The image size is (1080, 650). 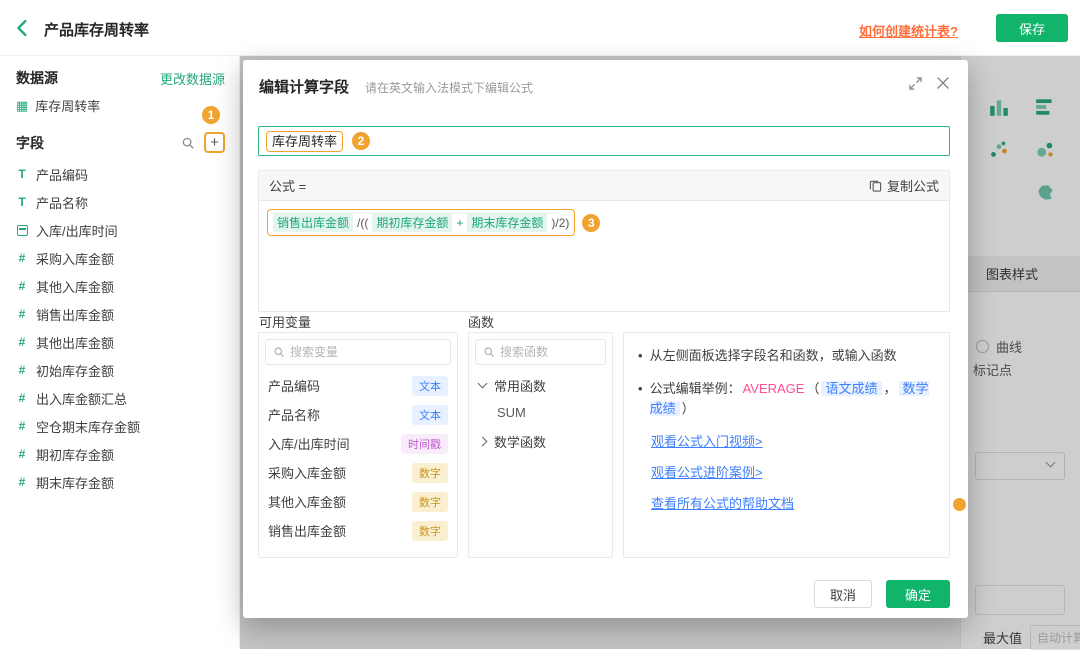 What do you see at coordinates (591, 222) in the screenshot?
I see `annotation-badge-3: 3` at bounding box center [591, 222].